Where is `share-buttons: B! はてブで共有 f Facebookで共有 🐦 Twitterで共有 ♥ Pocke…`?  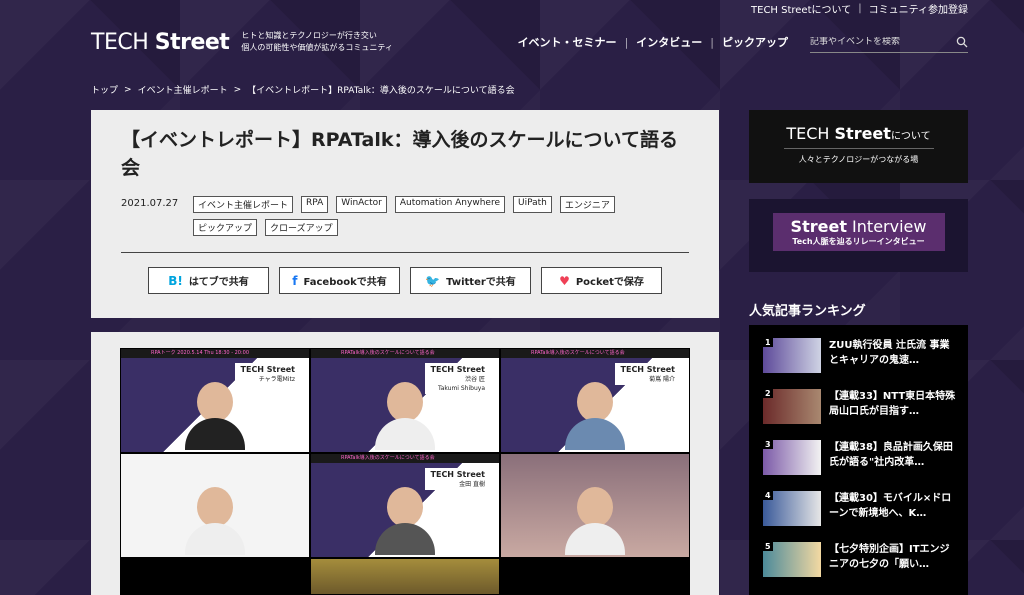 share-buttons: B! はてブで共有 f Facebookで共有 🐦 Twitterで共有 ♥ Pocke… is located at coordinates (410, 280).